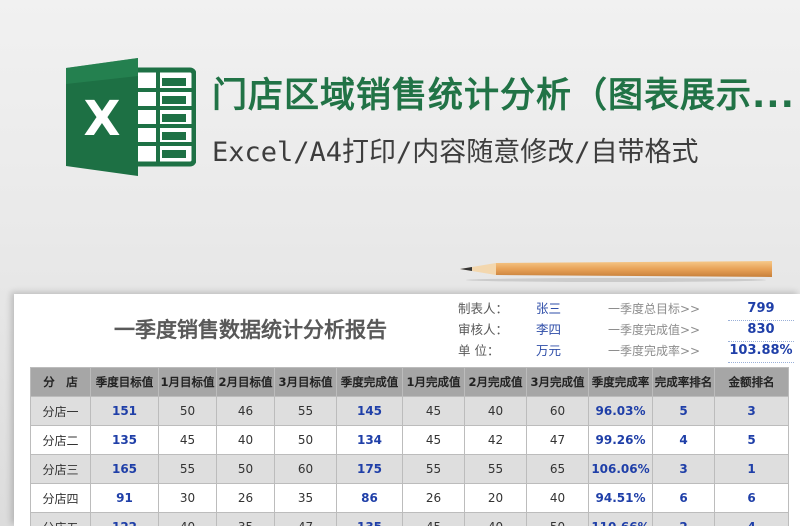 Image resolution: width=800 pixels, height=526 pixels. I want to click on column-header: 1月目标值, so click(187, 382).